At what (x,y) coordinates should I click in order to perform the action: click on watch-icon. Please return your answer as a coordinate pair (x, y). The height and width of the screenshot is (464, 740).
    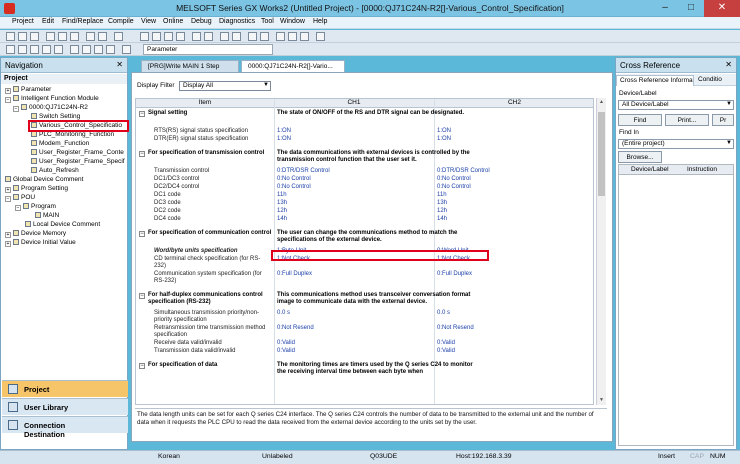
    Looking at the image, I should click on (58, 49).